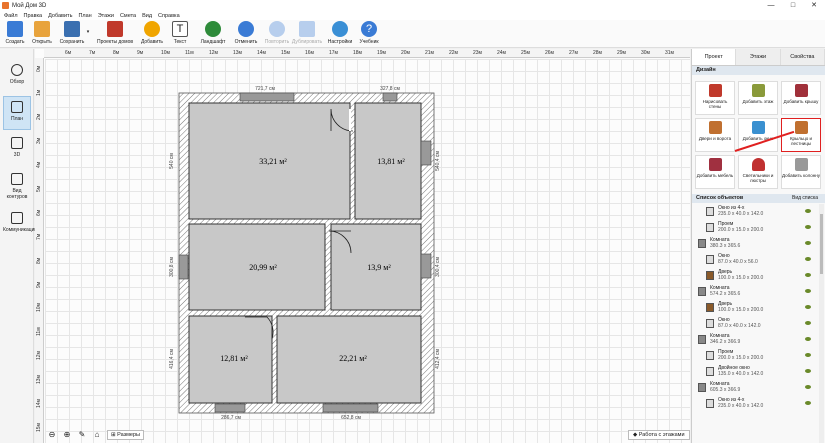  What do you see at coordinates (805, 198) in the screenshot?
I see `list-view-toggle: Вид списка` at bounding box center [805, 198].